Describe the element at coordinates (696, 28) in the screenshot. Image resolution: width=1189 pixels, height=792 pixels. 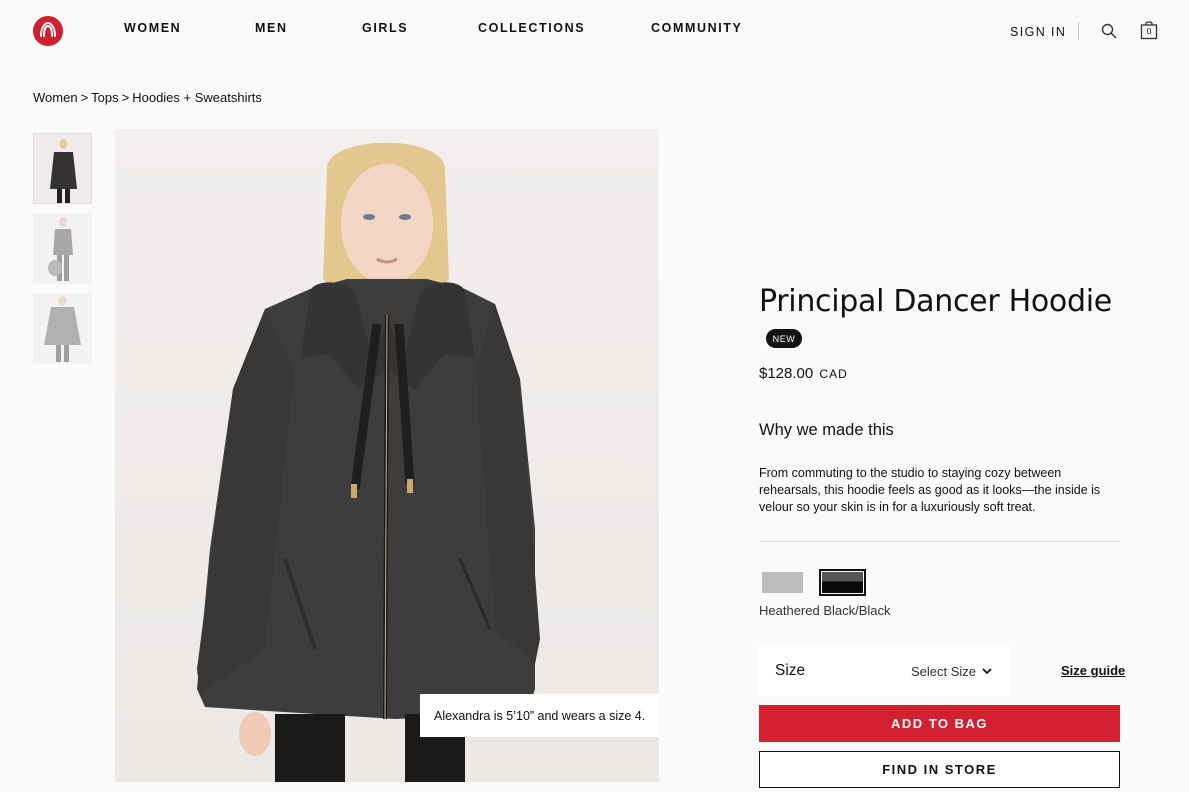
I see `nav-community: COMMUNITY` at that location.